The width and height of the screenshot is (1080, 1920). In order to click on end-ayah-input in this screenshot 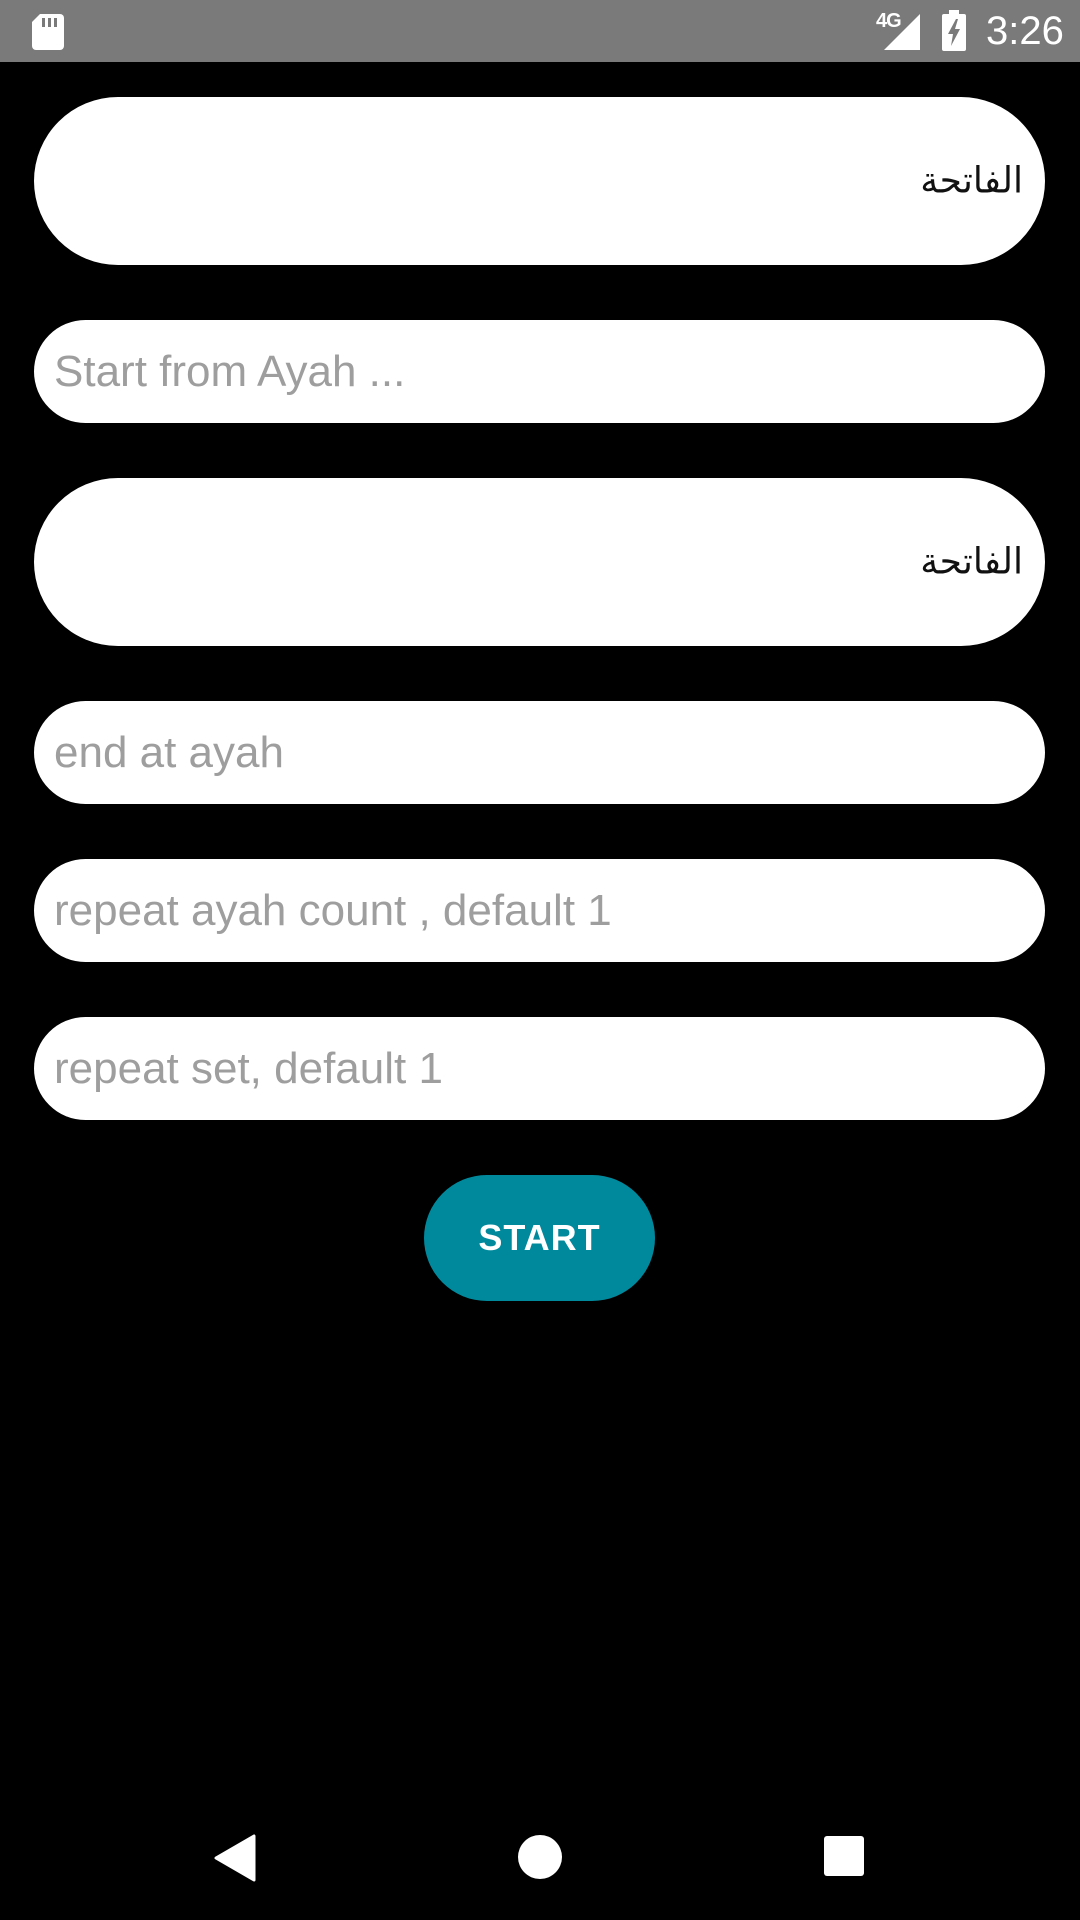, I will do `click(534, 752)`.